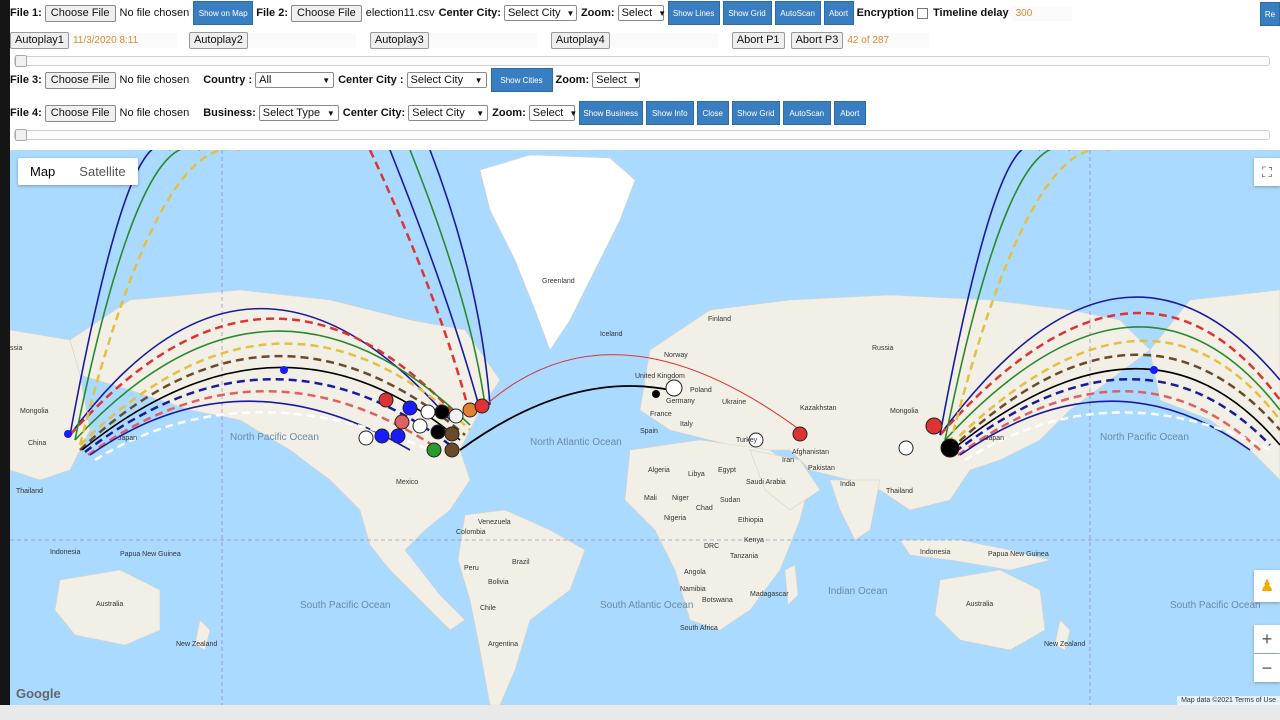 This screenshot has width=1280, height=720. Describe the element at coordinates (701, 390) in the screenshot. I see `map-label: Poland` at that location.